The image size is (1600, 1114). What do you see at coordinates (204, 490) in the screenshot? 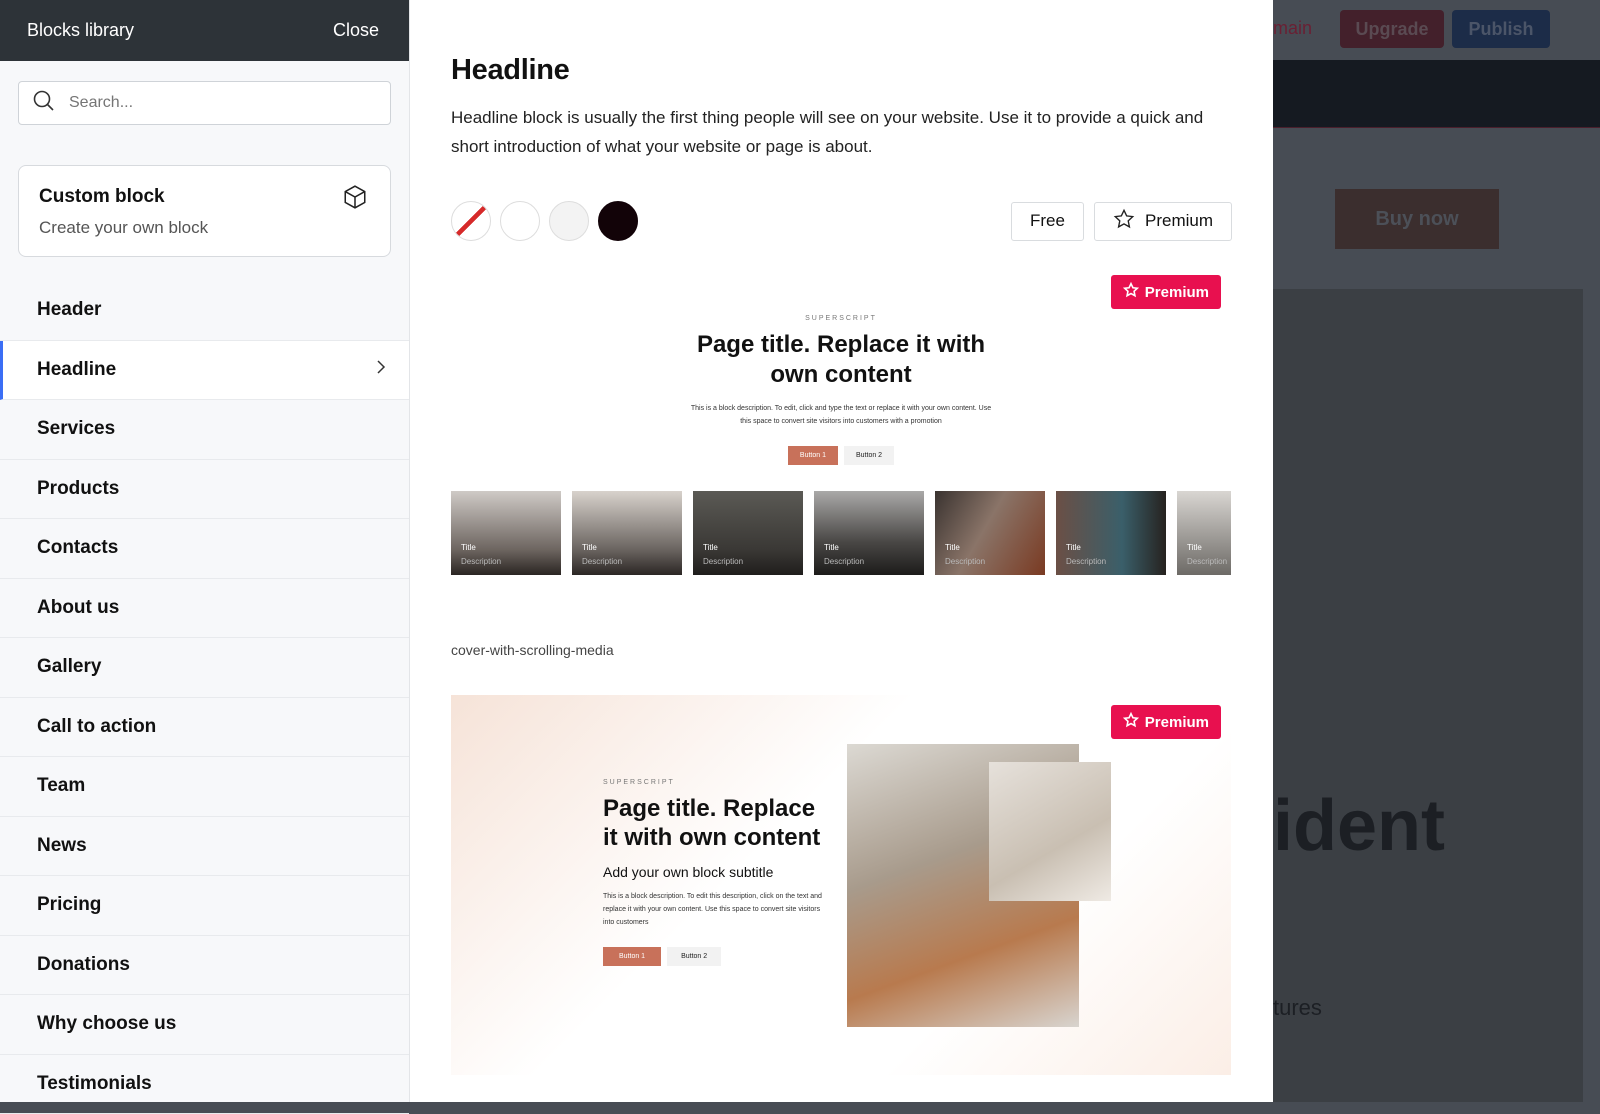
I see `sidebar-item-products: Products` at bounding box center [204, 490].